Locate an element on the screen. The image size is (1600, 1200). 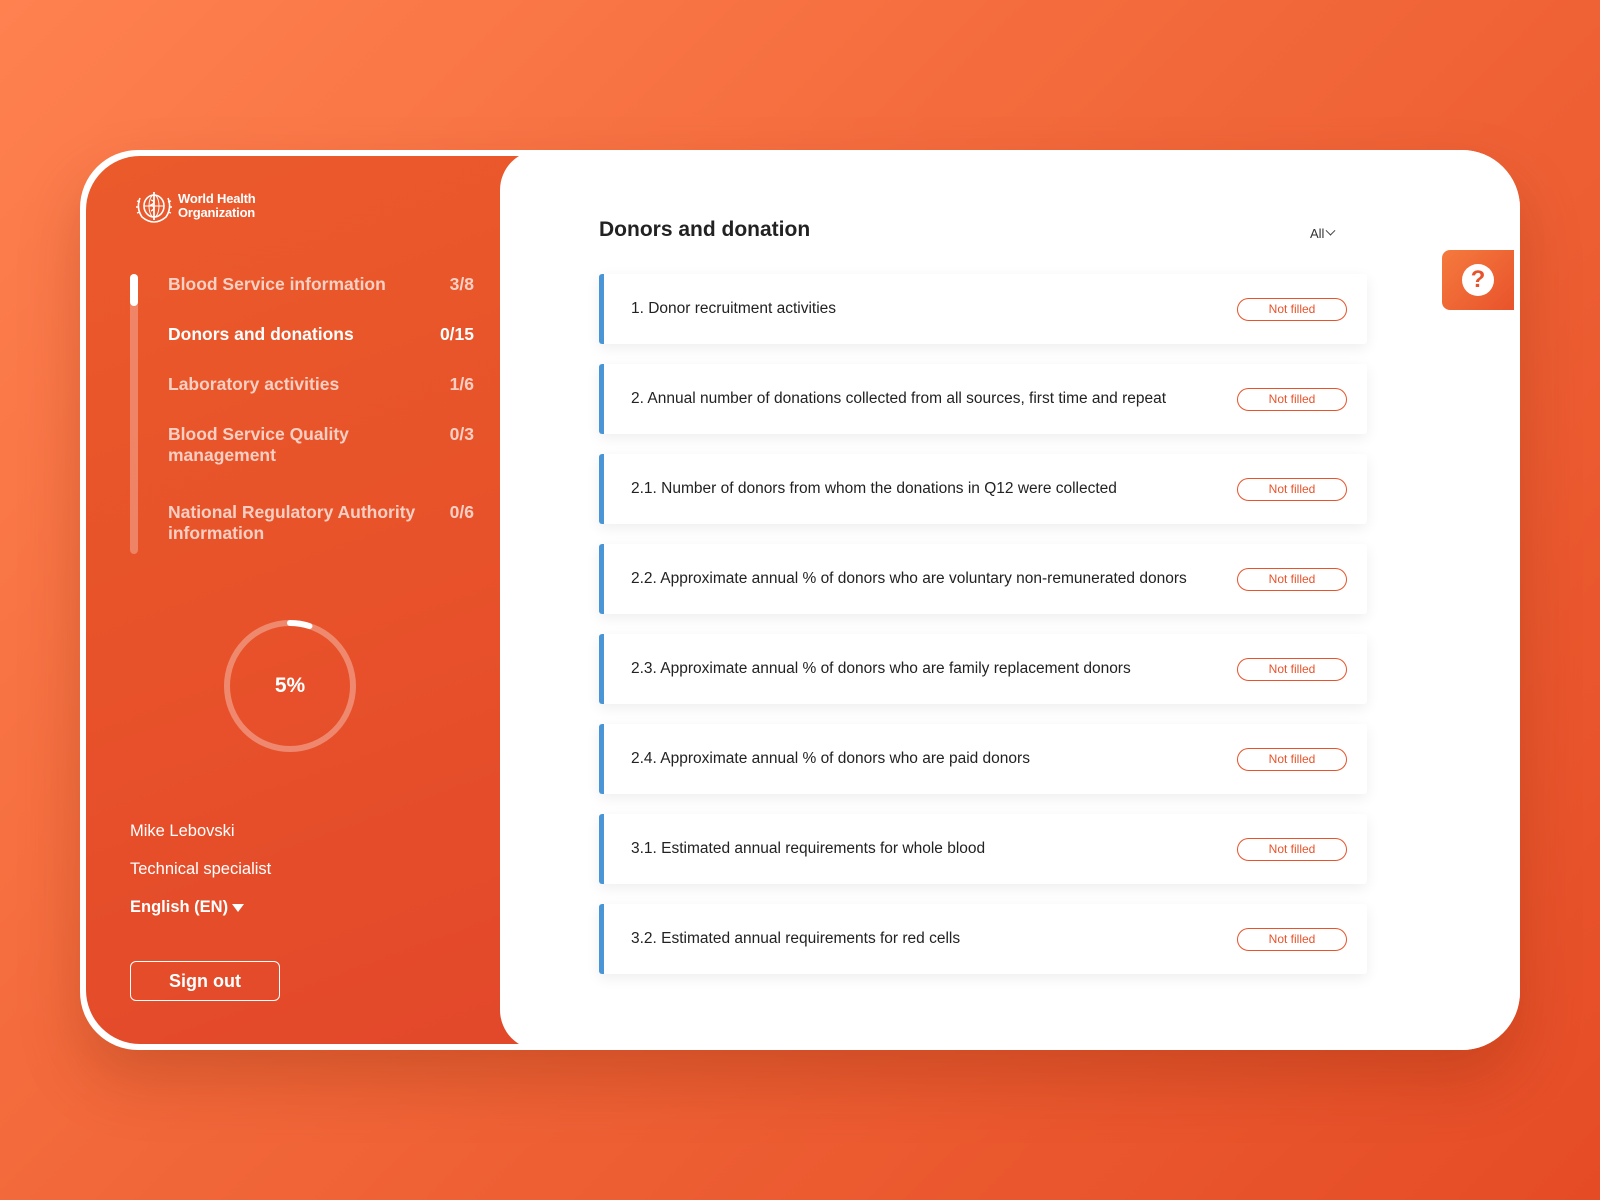
nav-item-laboratory-activities: Laboratory activities 1/6 is located at coordinates (321, 384).